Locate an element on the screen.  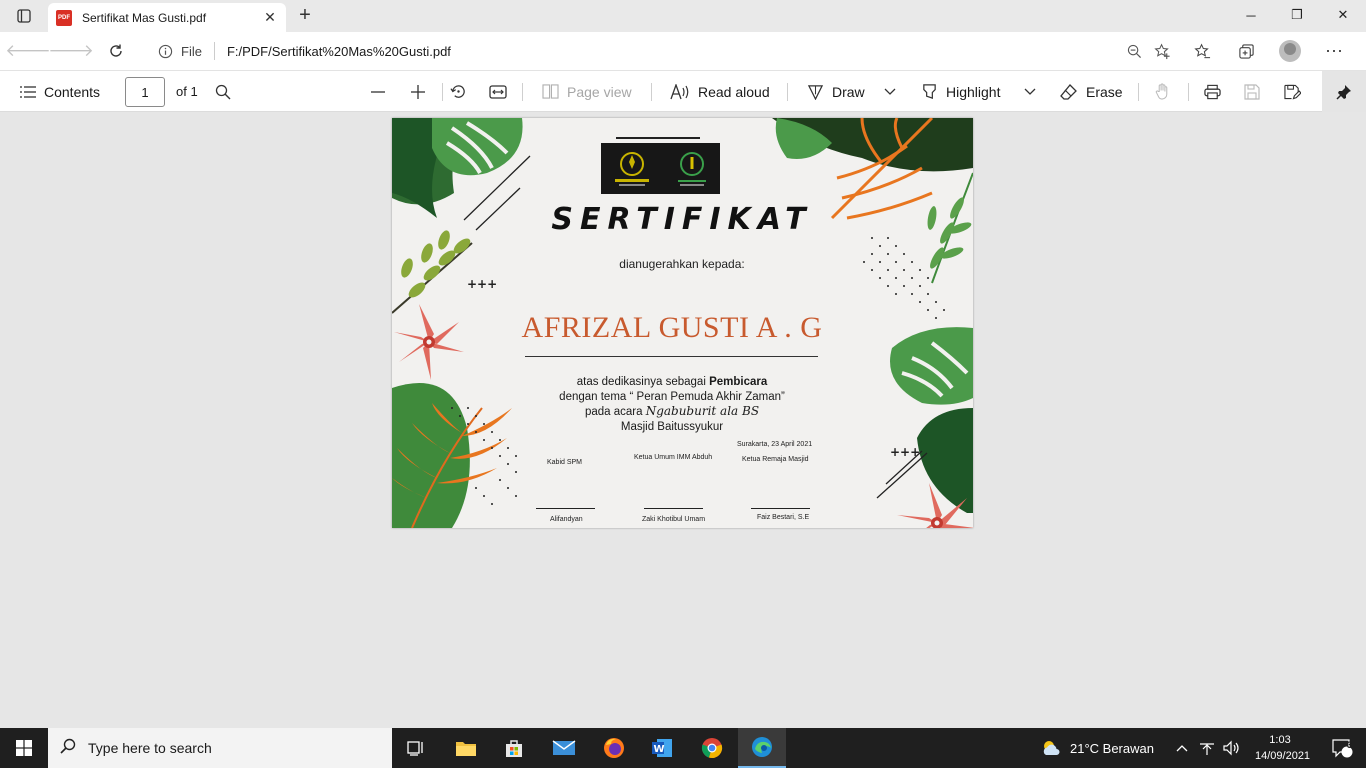
taskbar-search-input: Type here to search is located at coordinates (220, 748).